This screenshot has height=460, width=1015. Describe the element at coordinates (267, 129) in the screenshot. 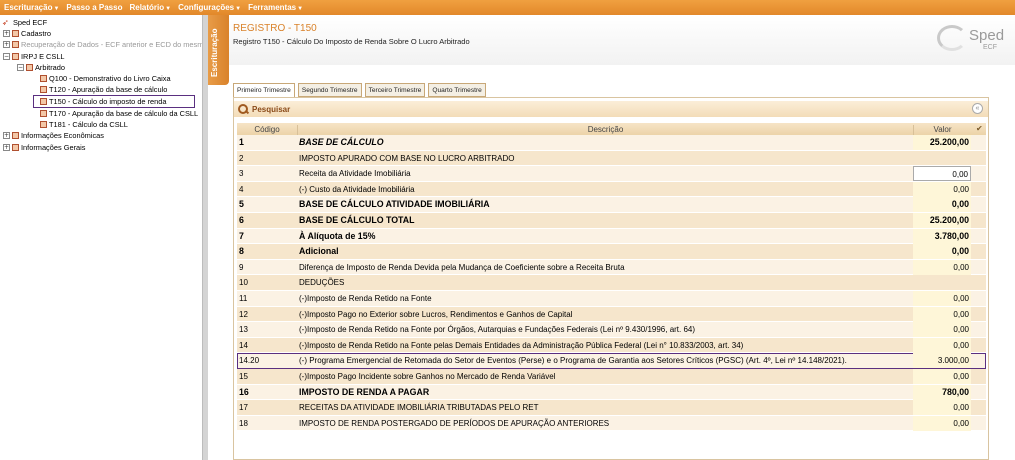

I see `column-header-code: Código` at that location.